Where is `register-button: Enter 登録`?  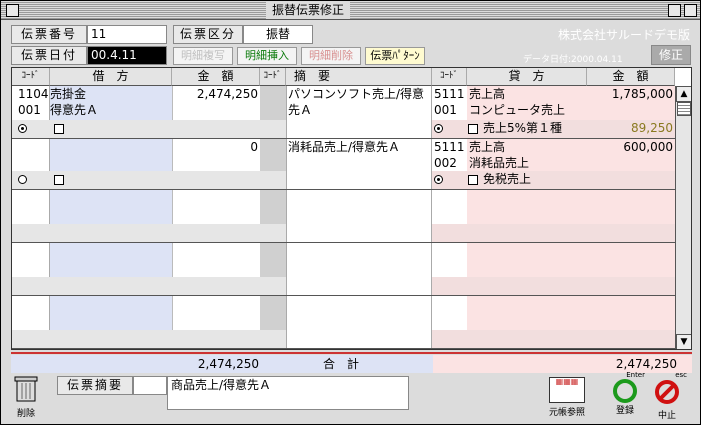
register-button: Enter 登録 is located at coordinates (625, 393).